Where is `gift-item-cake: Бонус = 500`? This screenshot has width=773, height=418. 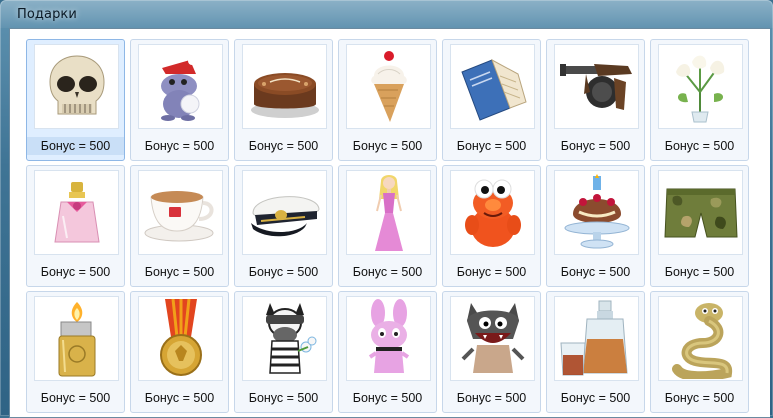
gift-item-cake: Бонус = 500 is located at coordinates (283, 100).